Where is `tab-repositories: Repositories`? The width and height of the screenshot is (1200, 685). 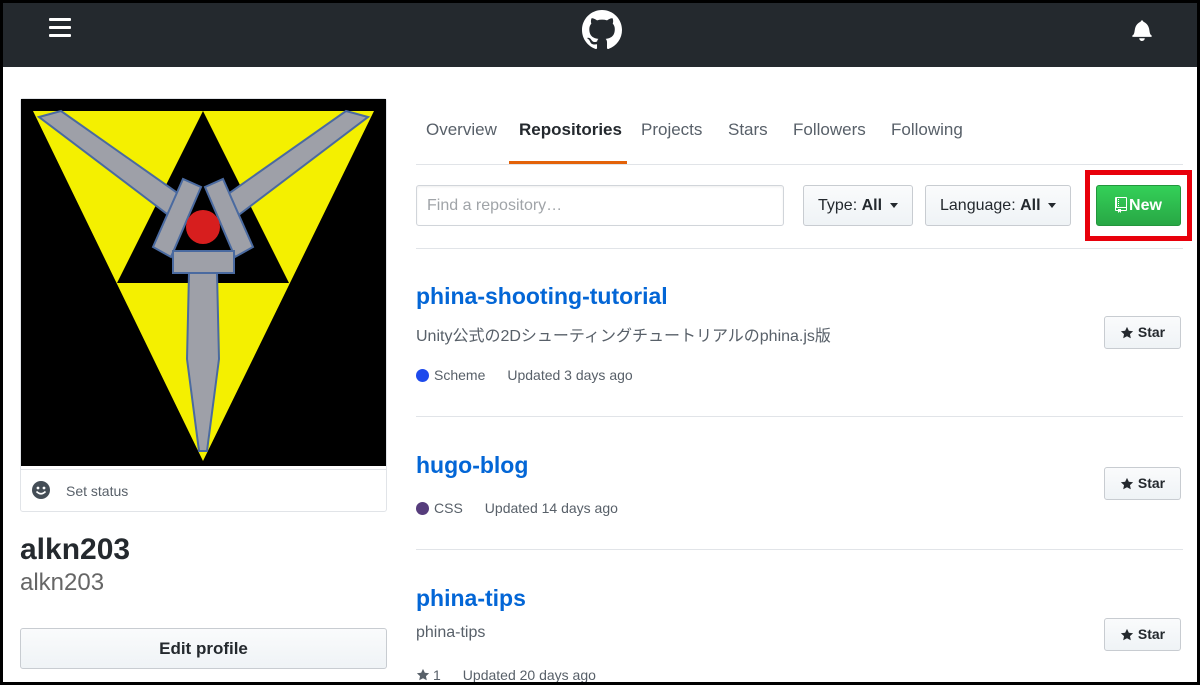
tab-repositories: Repositories is located at coordinates (570, 130).